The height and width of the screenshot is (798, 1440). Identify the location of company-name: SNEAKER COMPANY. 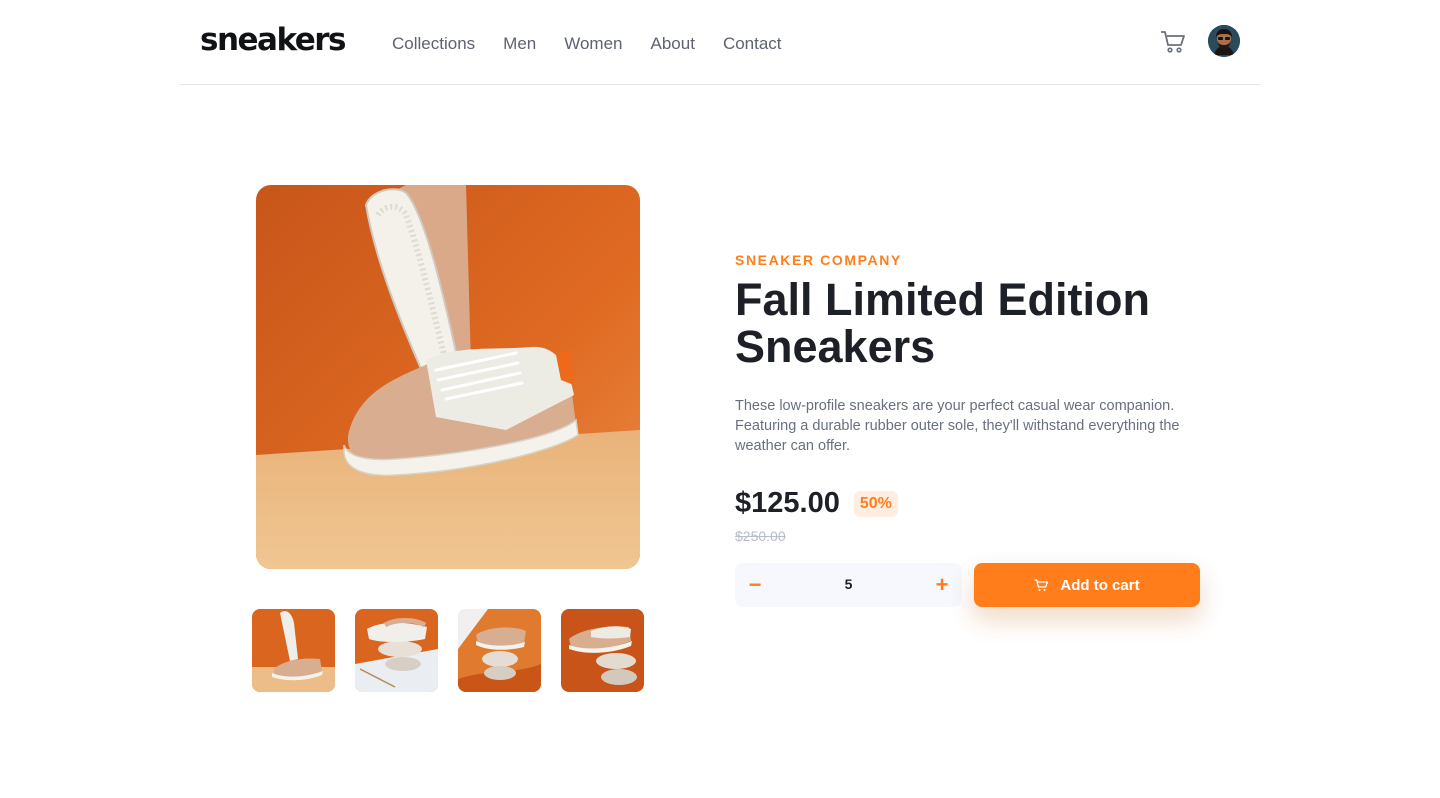
(818, 260).